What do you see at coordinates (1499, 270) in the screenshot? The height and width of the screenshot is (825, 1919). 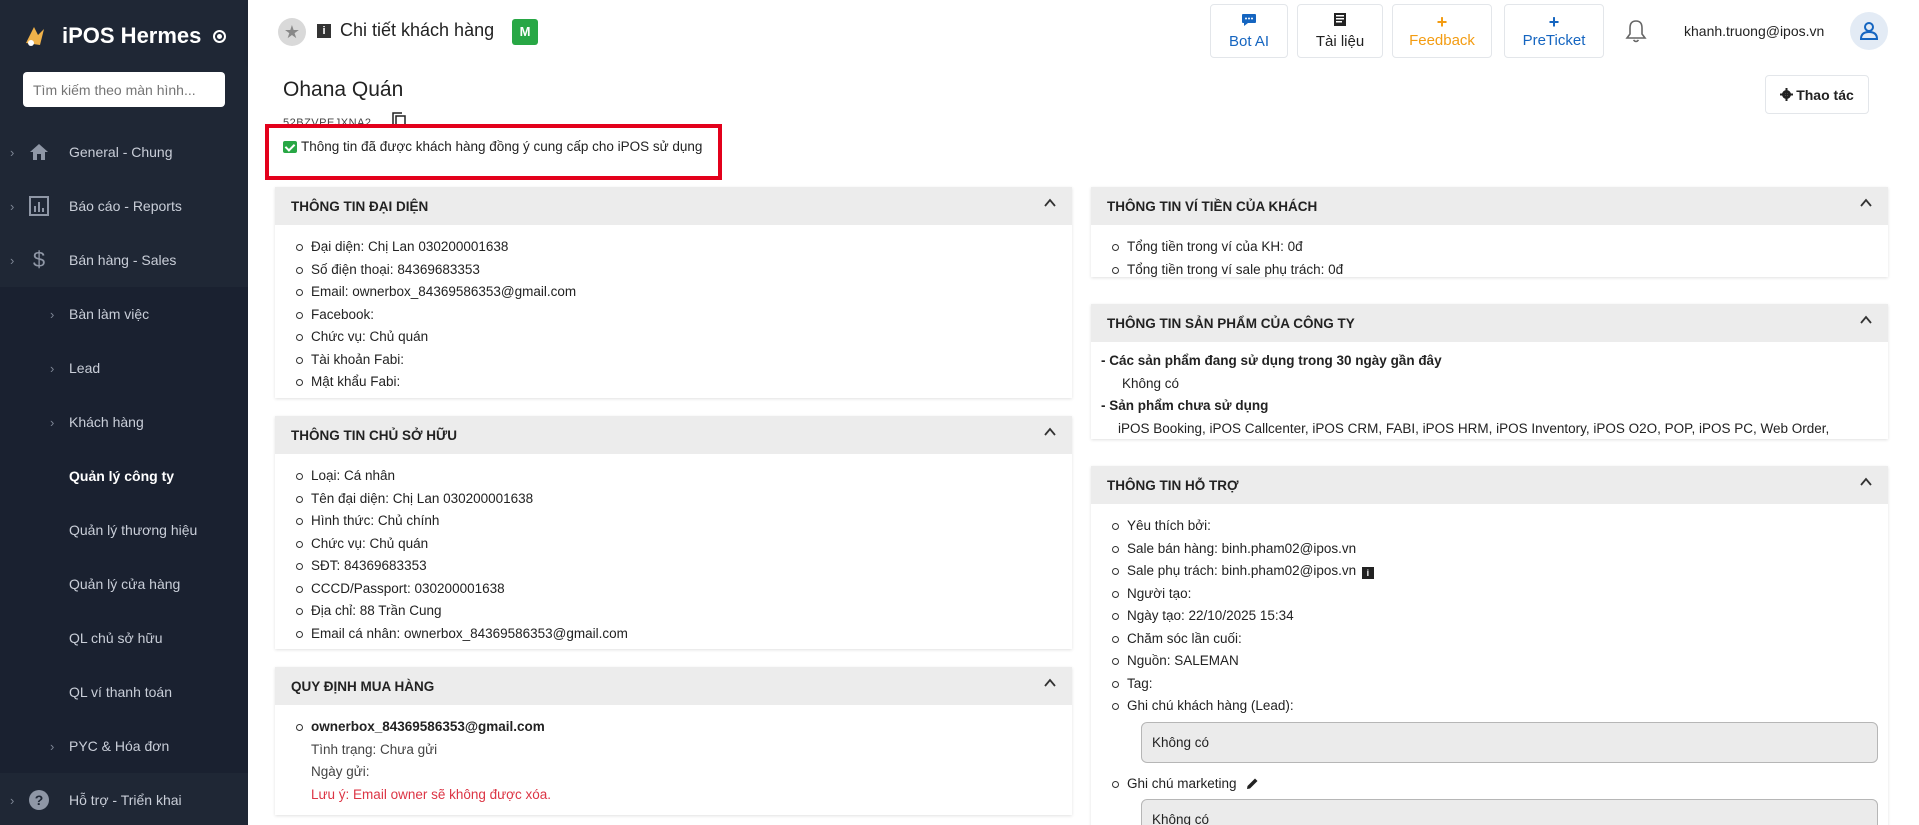 I see `list-item: Tổng tiền trong ví sale phụ trách: 0đ` at bounding box center [1499, 270].